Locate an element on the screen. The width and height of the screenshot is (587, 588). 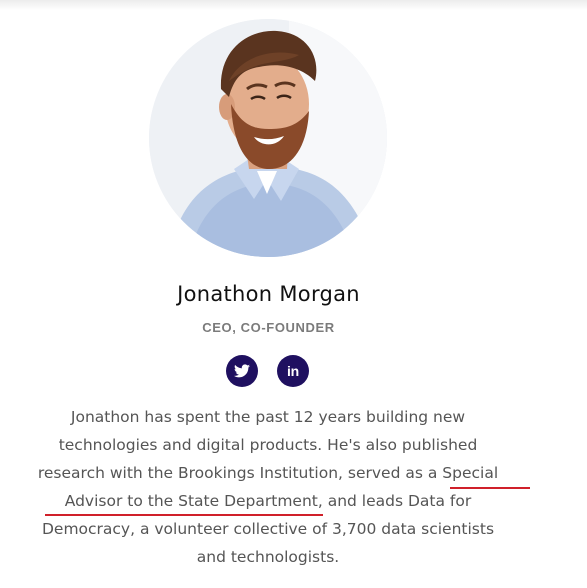
top-edge-shadow is located at coordinates (293, 5).